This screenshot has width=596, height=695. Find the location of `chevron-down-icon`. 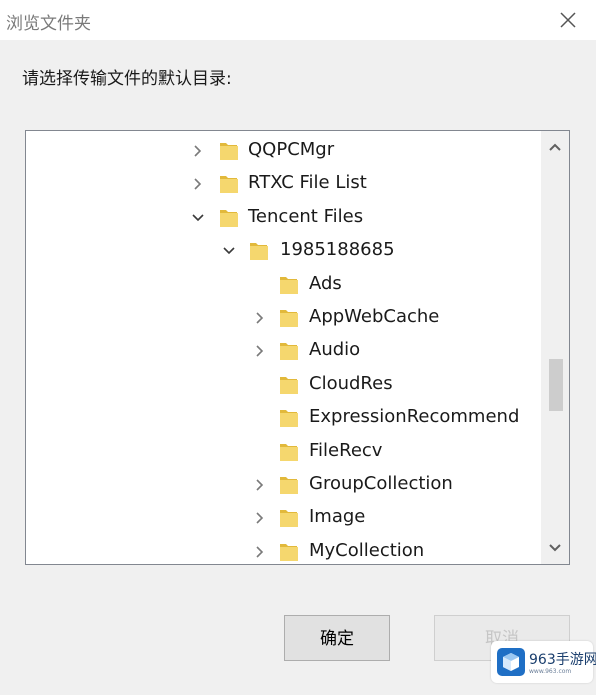

chevron-down-icon is located at coordinates (555, 548).